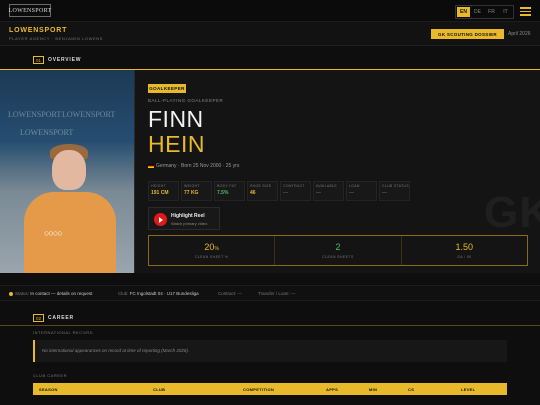 The image size is (540, 405). I want to click on stat-key: CONTRACT, so click(294, 186).